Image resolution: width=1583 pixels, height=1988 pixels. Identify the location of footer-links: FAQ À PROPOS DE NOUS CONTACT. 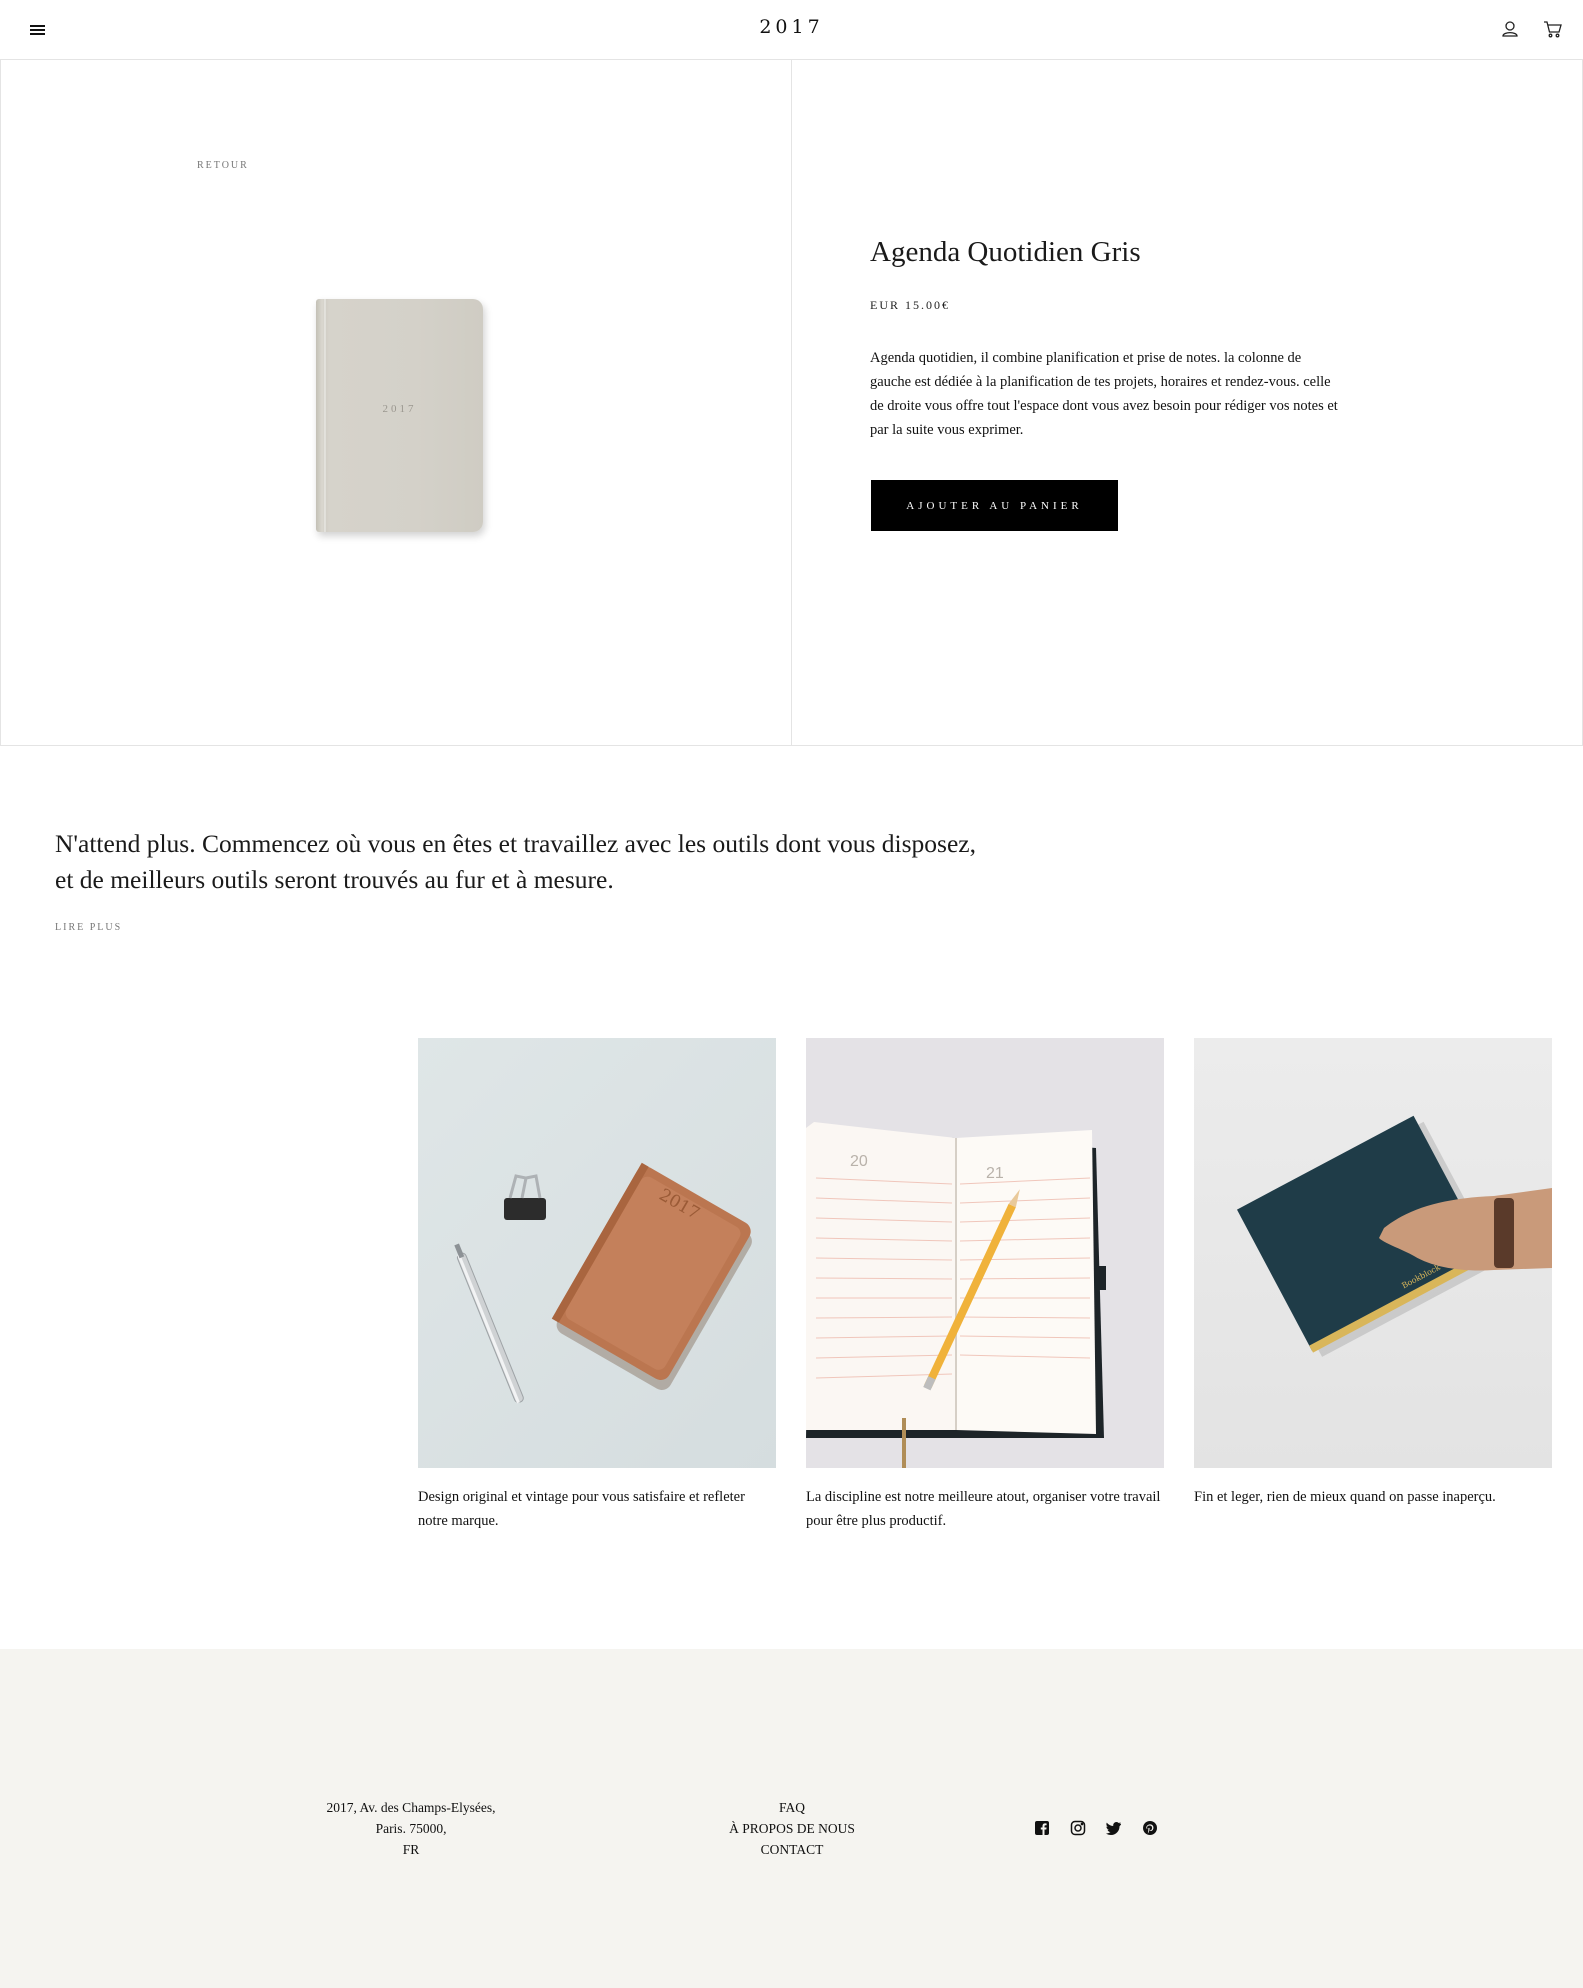
(792, 1828).